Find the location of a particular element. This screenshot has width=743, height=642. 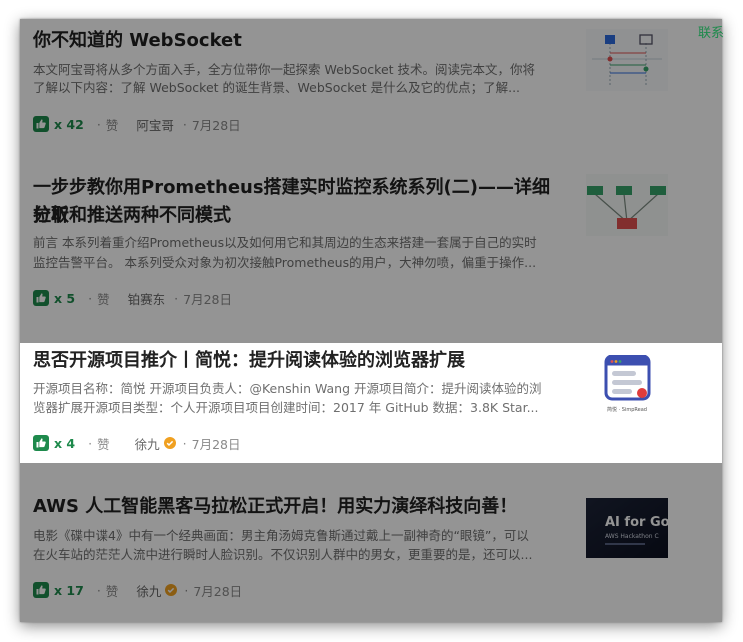

article-title: 思否开源项目推介丨简悦：提升阅读体验的浏览器扩展 is located at coordinates (297, 361).